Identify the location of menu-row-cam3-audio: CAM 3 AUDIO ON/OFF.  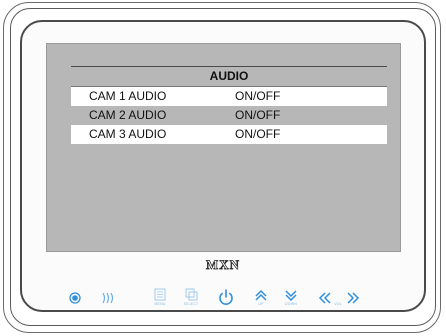
(229, 134).